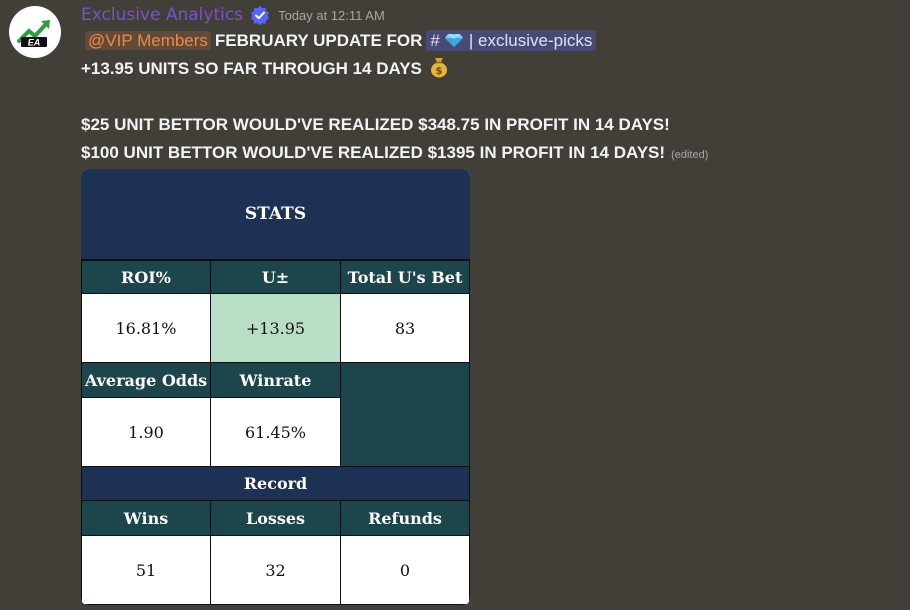  Describe the element at coordinates (690, 155) in the screenshot. I see `edited-label: (edited)` at that location.